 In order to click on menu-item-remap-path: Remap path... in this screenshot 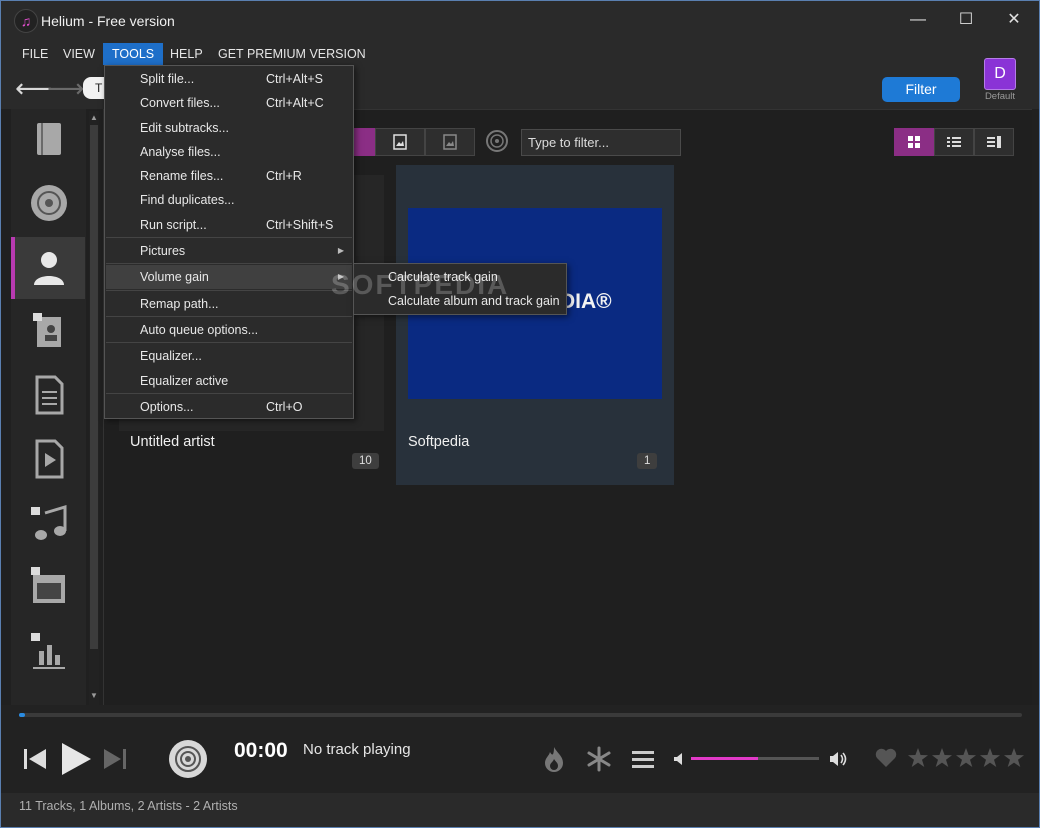, I will do `click(229, 304)`.